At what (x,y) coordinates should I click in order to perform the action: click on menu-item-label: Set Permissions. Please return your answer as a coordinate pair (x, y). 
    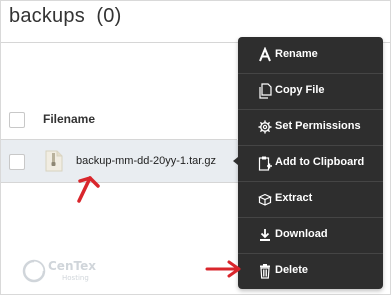
    Looking at the image, I should click on (318, 126).